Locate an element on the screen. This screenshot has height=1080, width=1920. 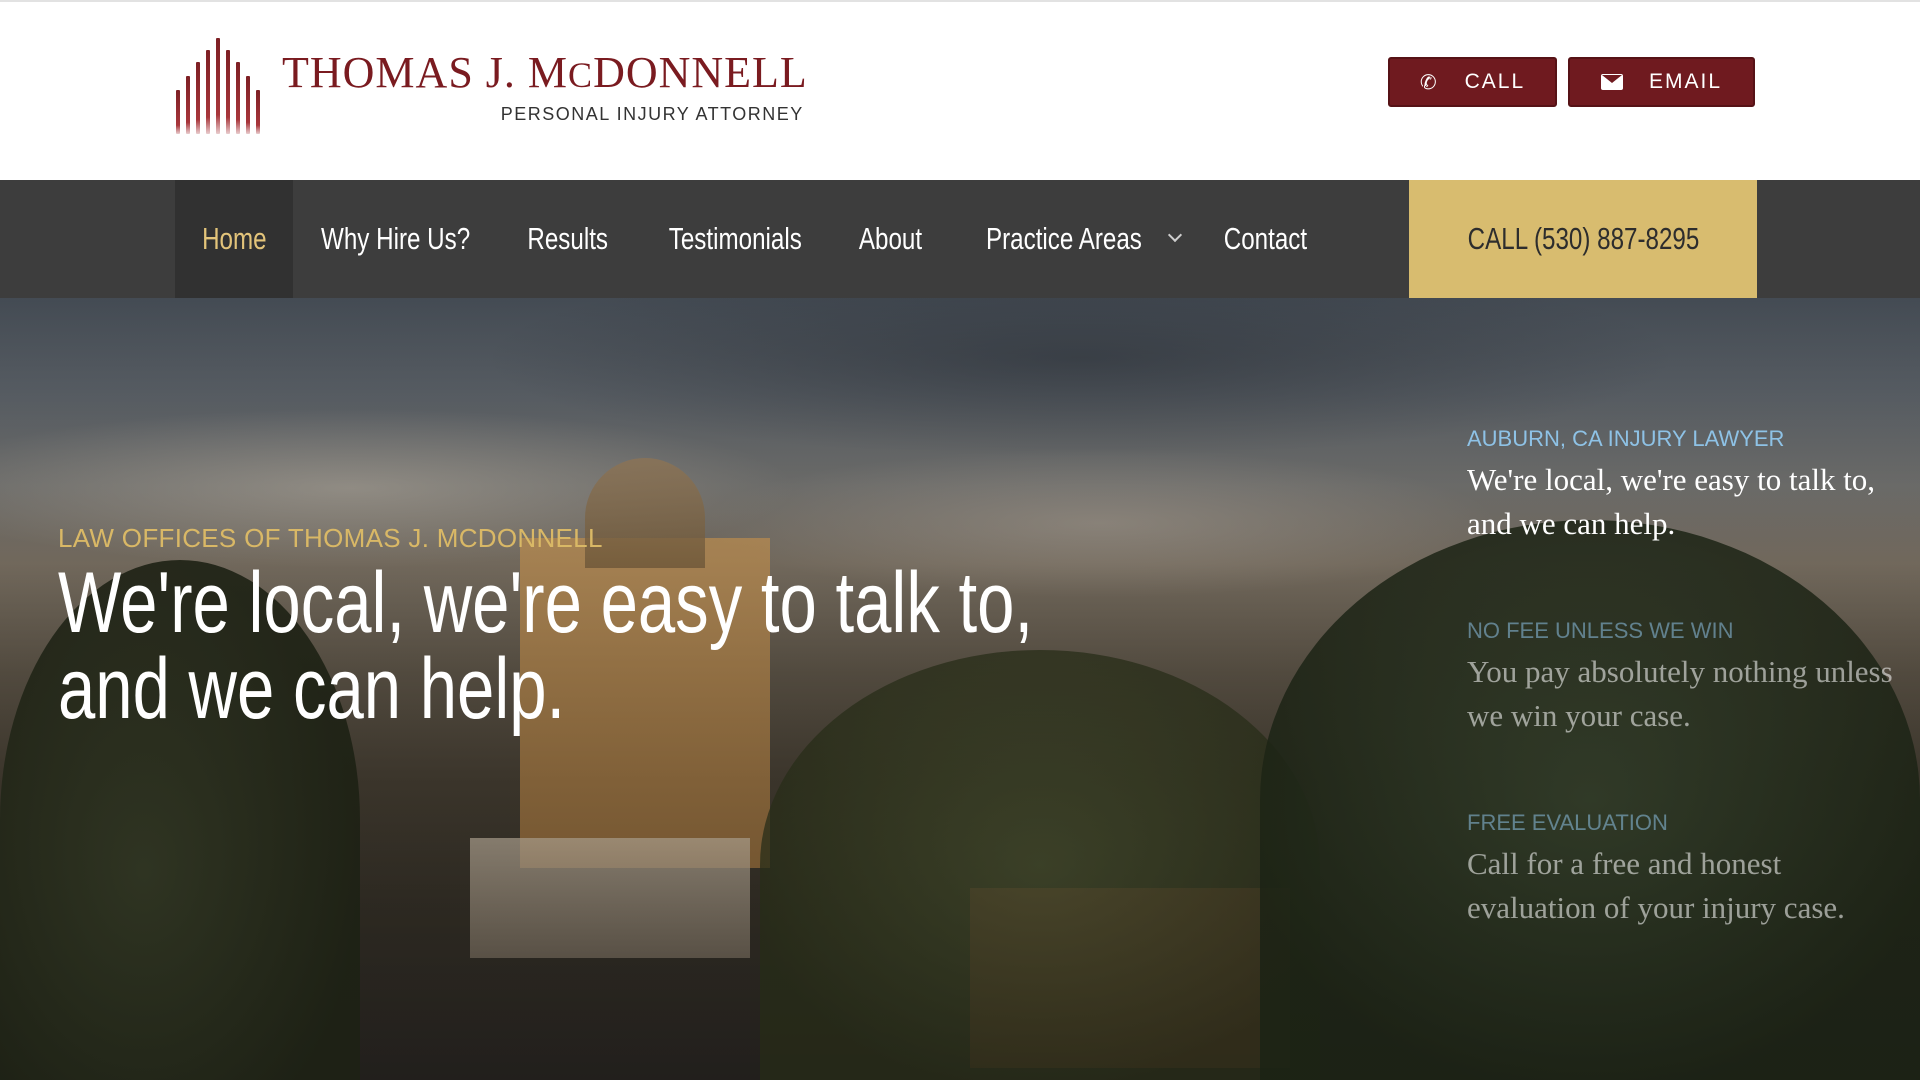
logo-subtitle: PERSONAL INJURY ATTORNEY is located at coordinates (652, 114).